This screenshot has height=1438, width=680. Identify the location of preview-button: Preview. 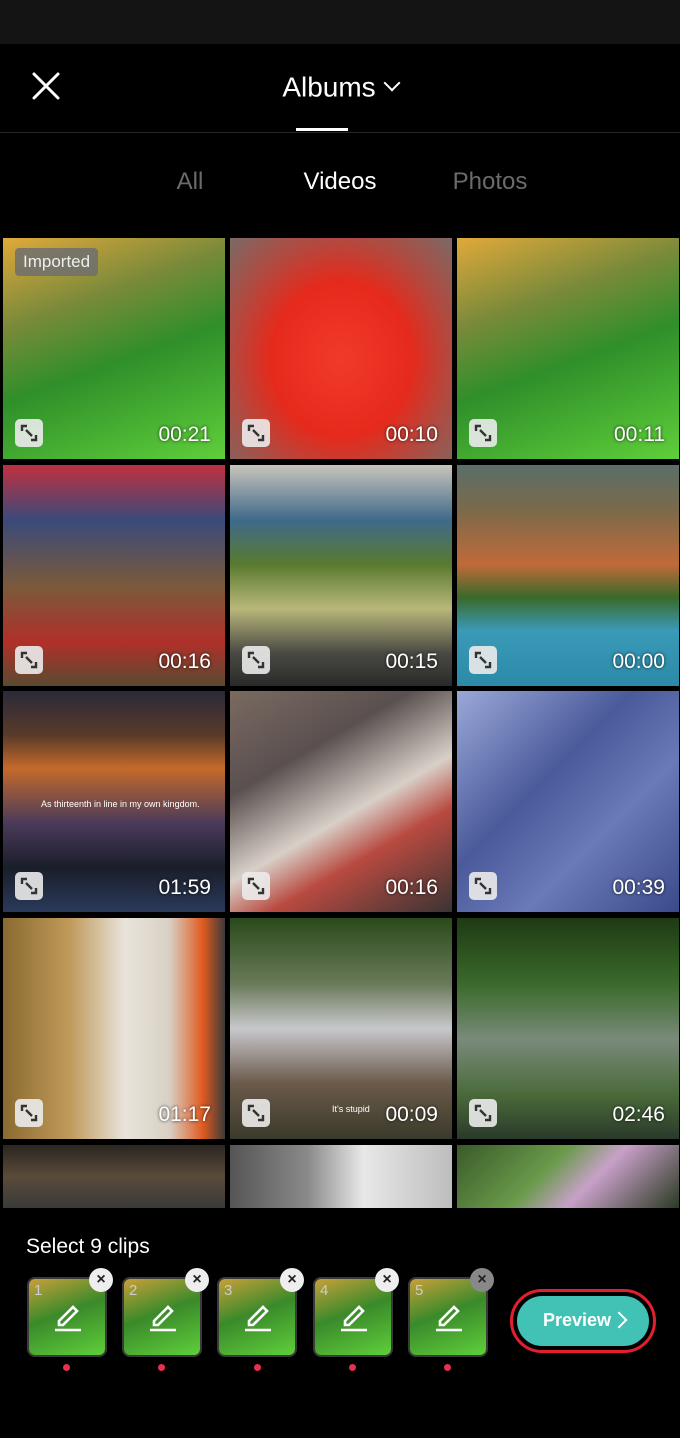
(583, 1321).